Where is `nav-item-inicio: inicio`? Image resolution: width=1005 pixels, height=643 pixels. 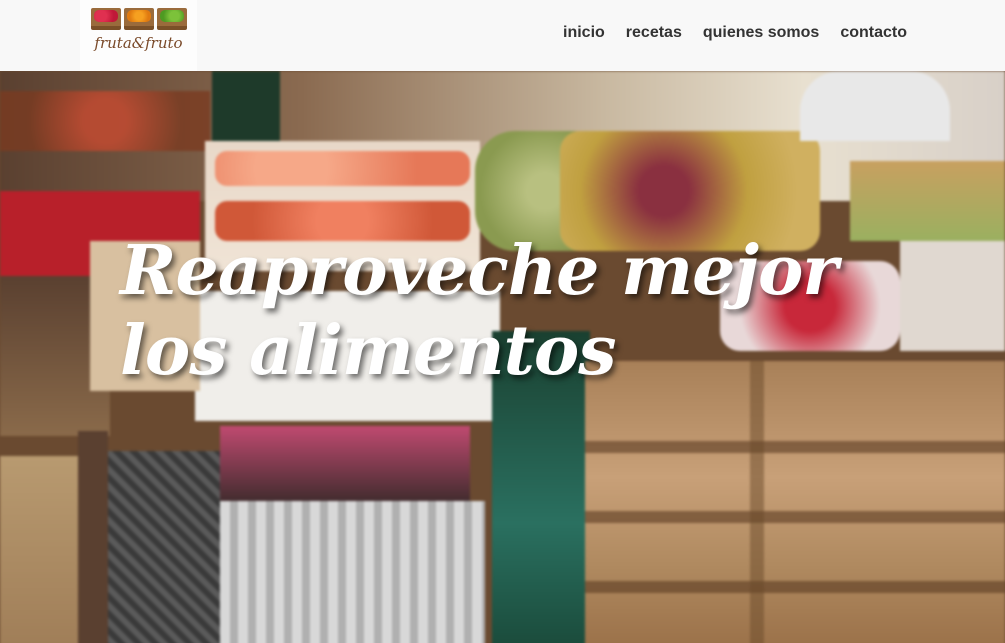
nav-item-inicio: inicio is located at coordinates (584, 33).